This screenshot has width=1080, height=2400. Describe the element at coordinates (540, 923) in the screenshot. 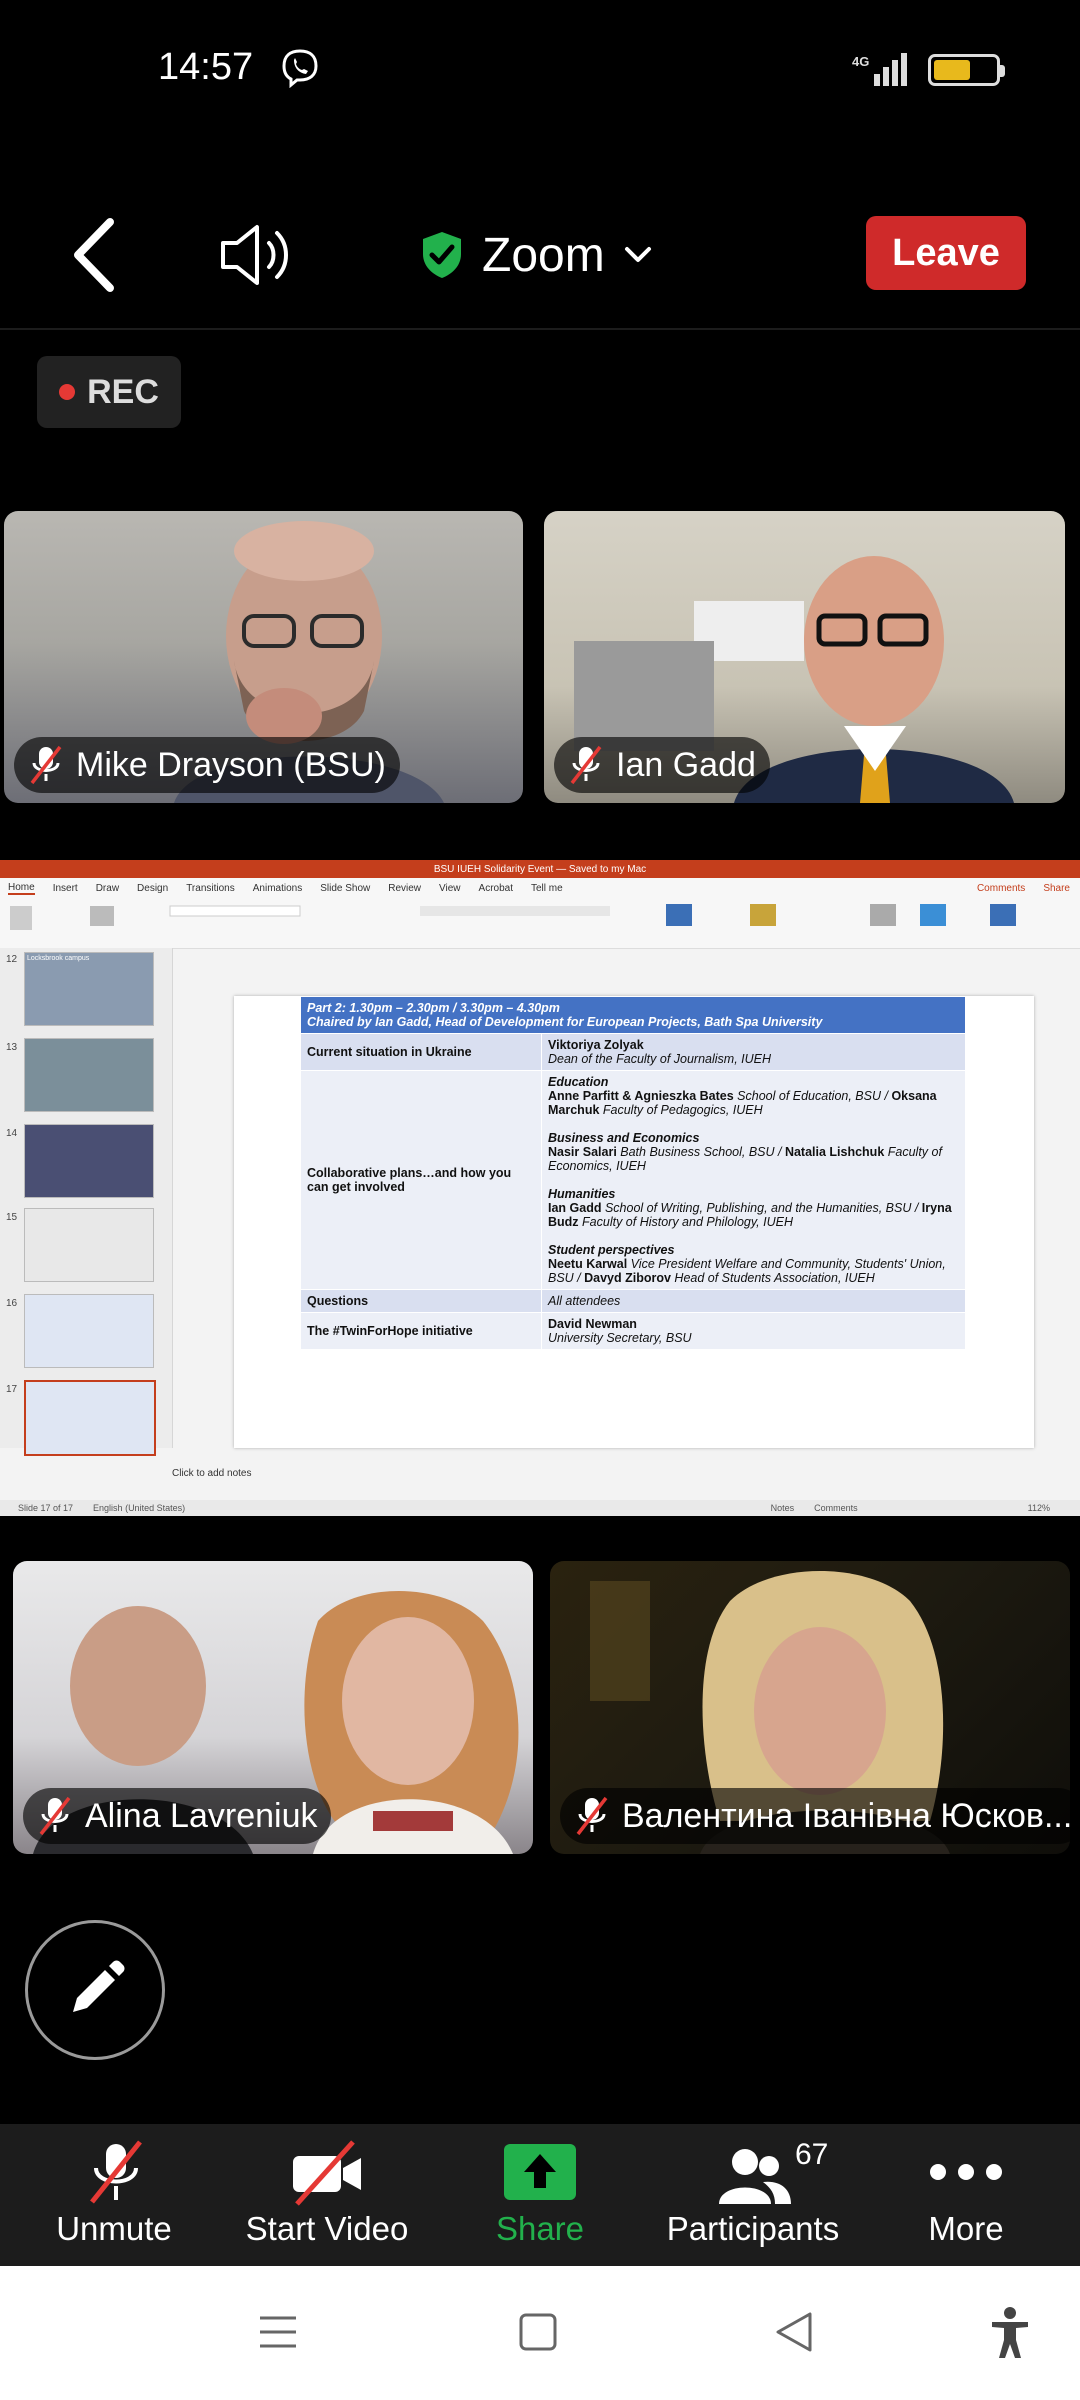

I see `ppt-ribbon` at that location.